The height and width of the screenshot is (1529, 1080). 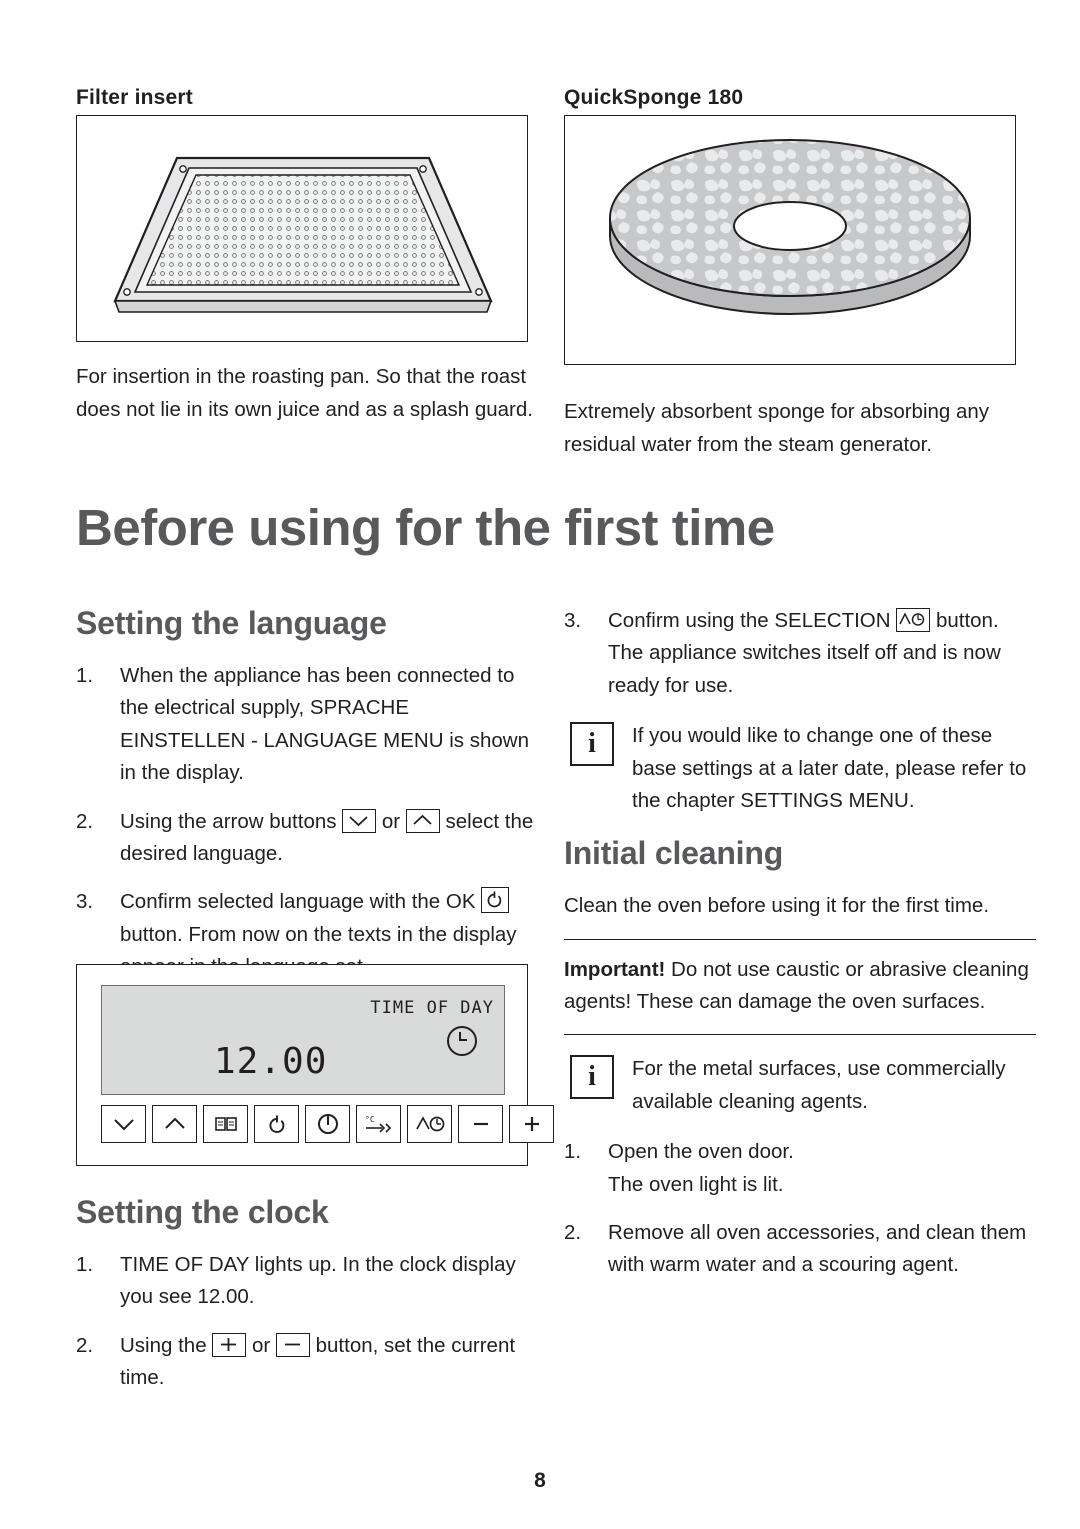 I want to click on quicksponge-illustration, so click(x=790, y=240).